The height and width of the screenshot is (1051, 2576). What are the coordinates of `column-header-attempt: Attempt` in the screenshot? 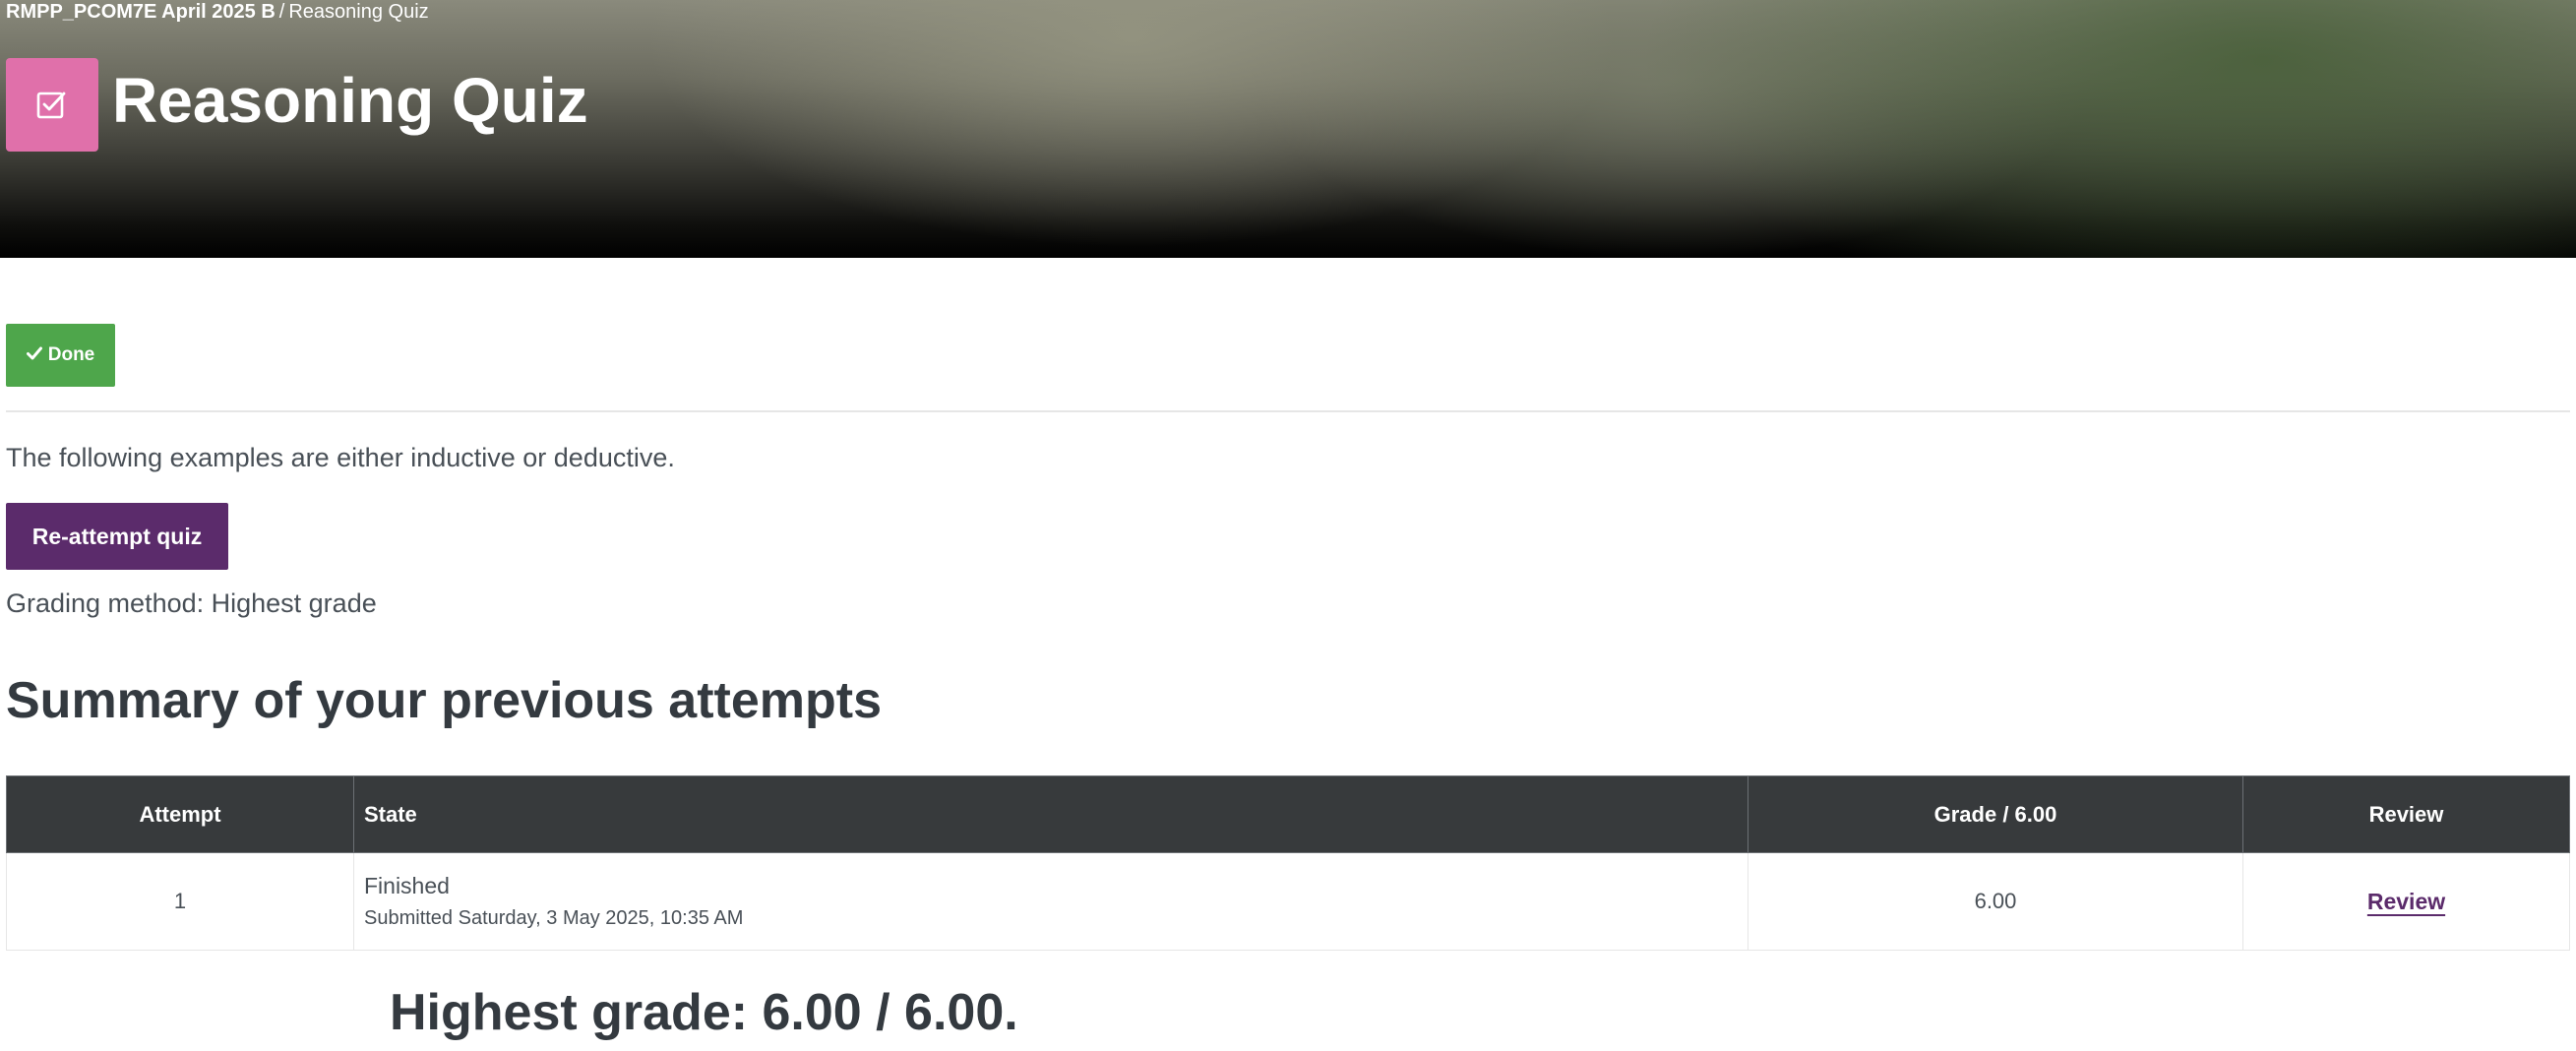 It's located at (180, 814).